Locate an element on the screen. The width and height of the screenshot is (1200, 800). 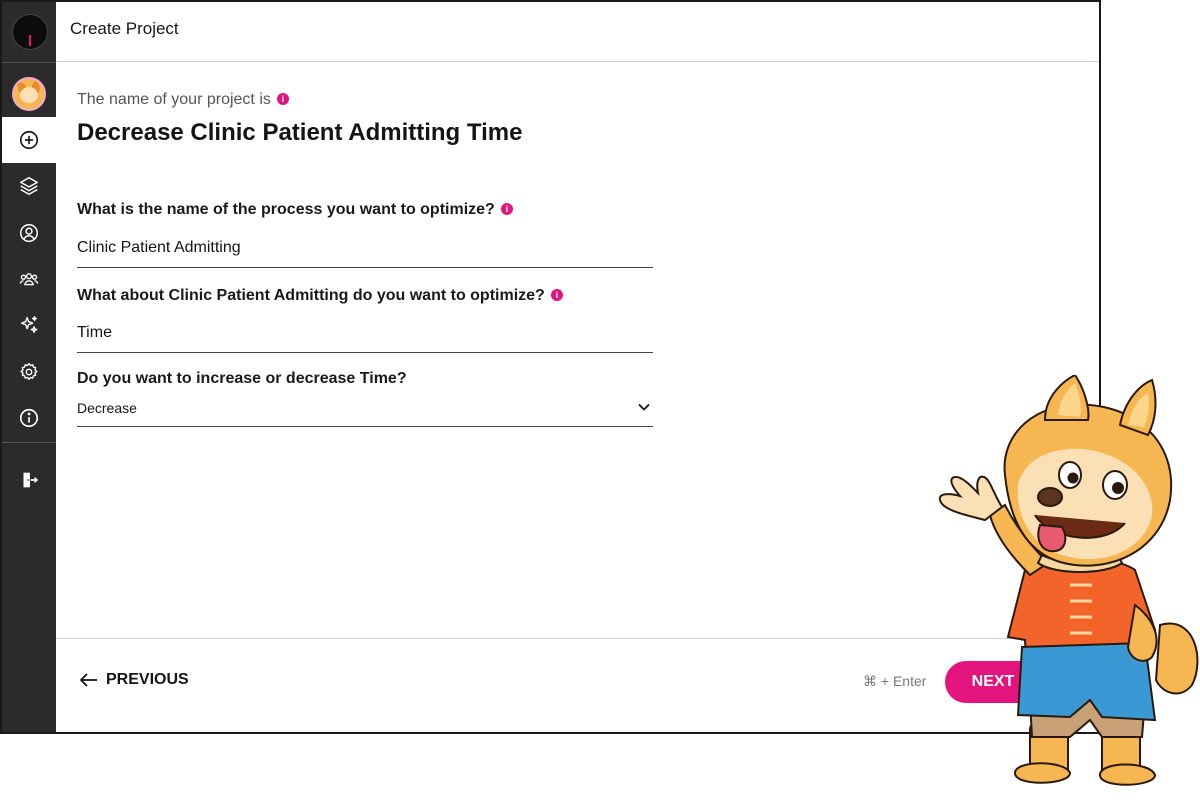
layers-icon is located at coordinates (29, 186).